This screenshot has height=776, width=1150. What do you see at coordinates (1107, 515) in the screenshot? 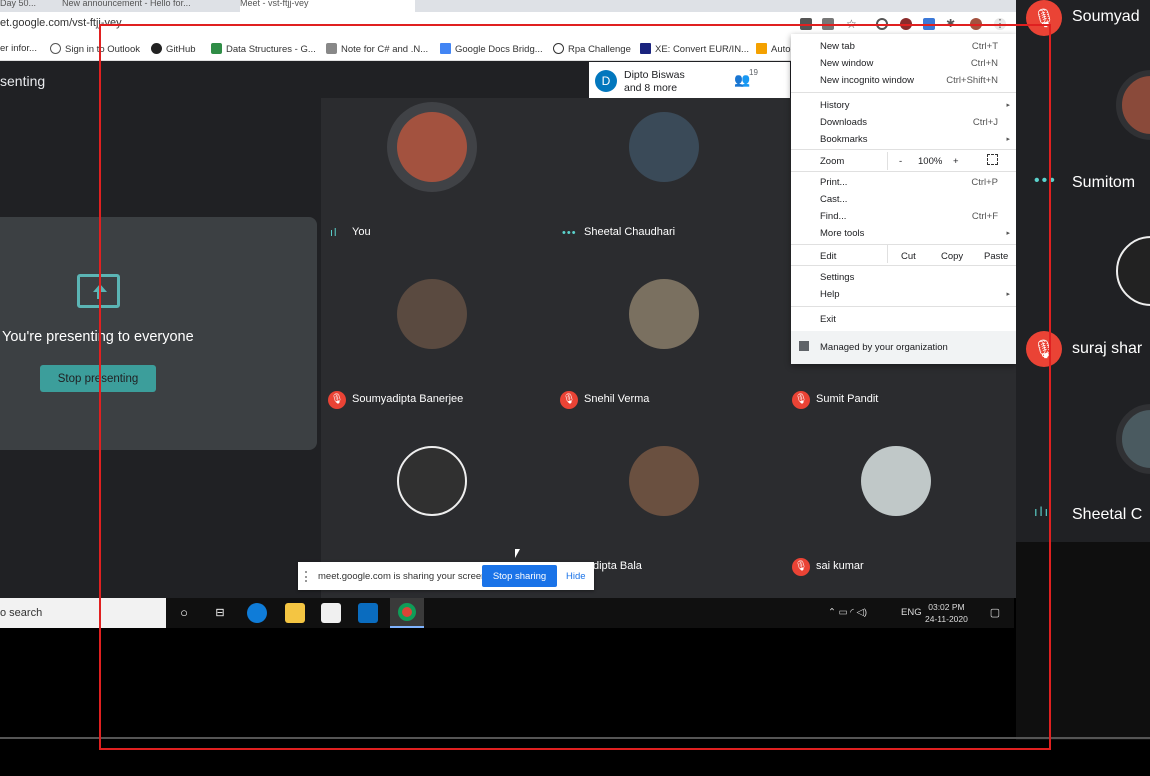
I see `sidebar-participant-name: Sheetal C` at bounding box center [1107, 515].